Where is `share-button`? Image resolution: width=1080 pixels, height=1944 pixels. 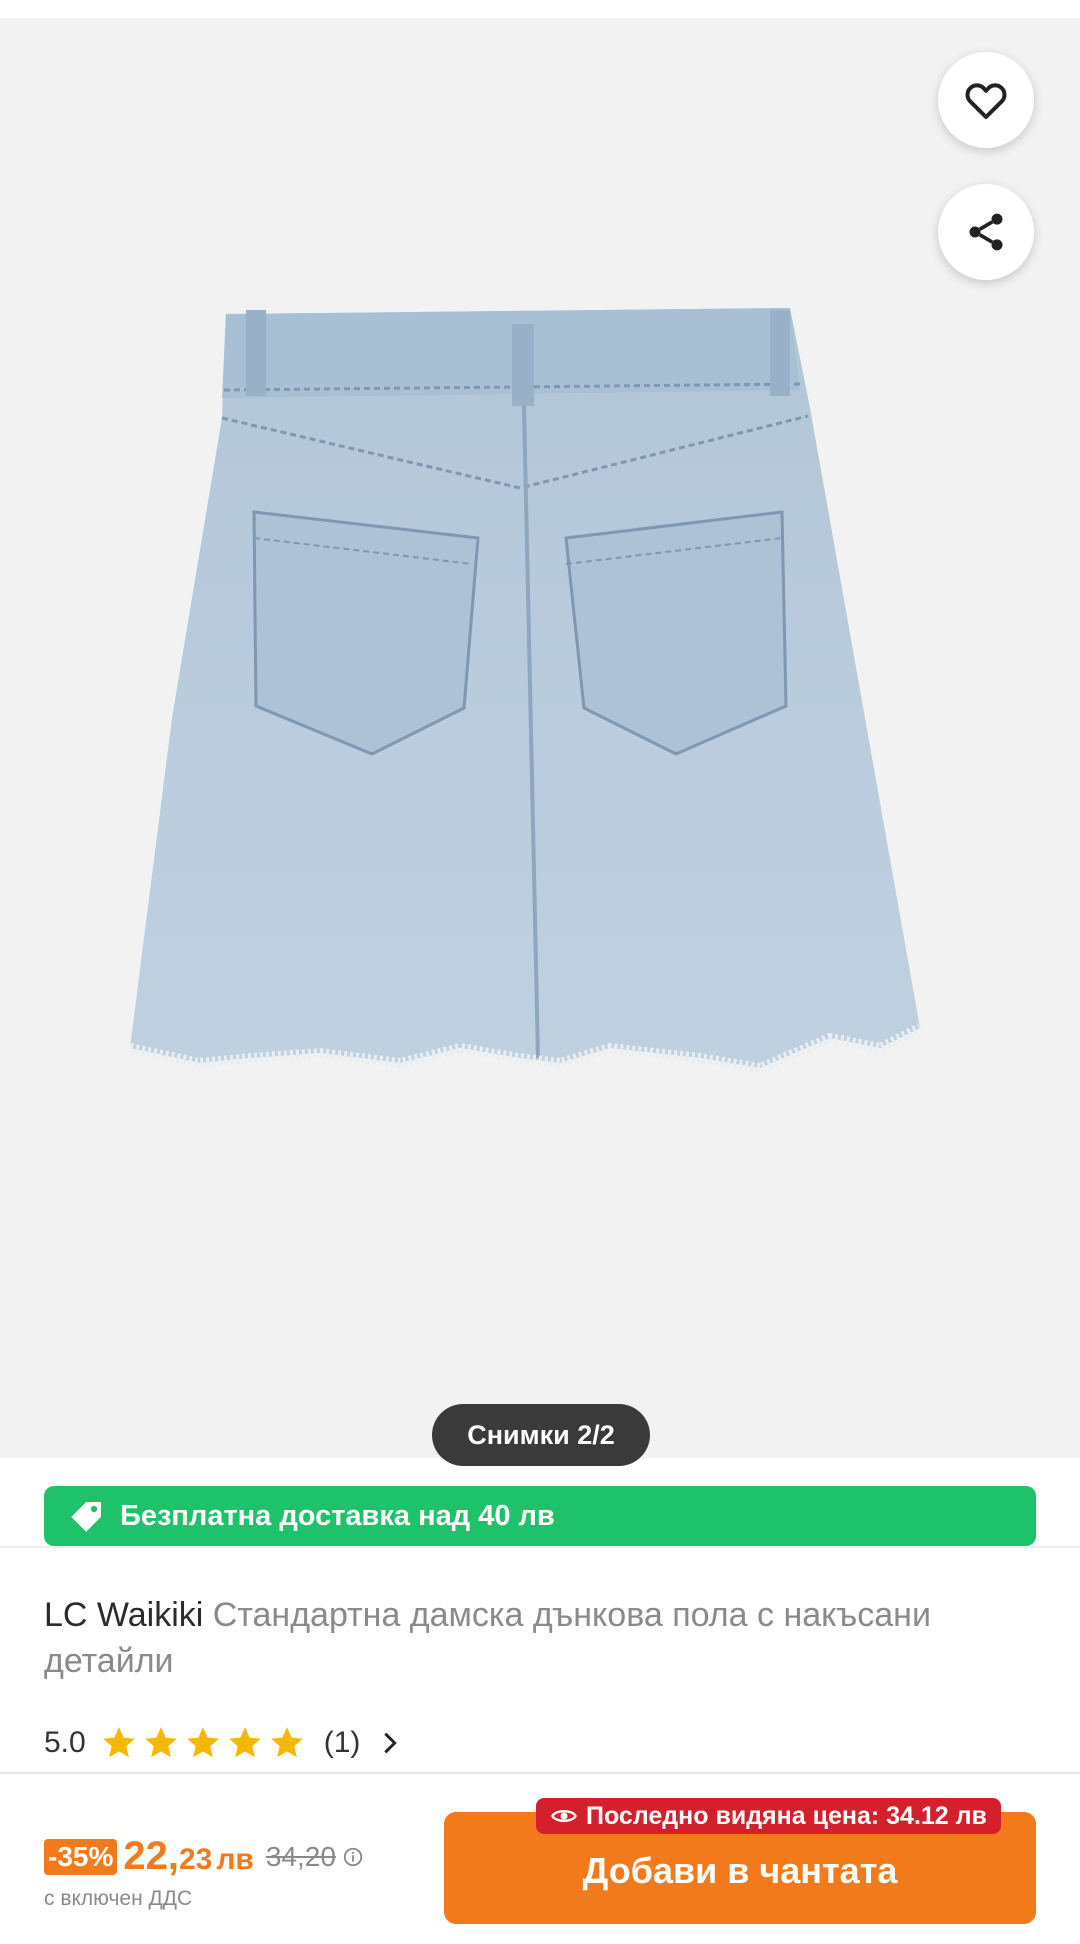
share-button is located at coordinates (986, 232).